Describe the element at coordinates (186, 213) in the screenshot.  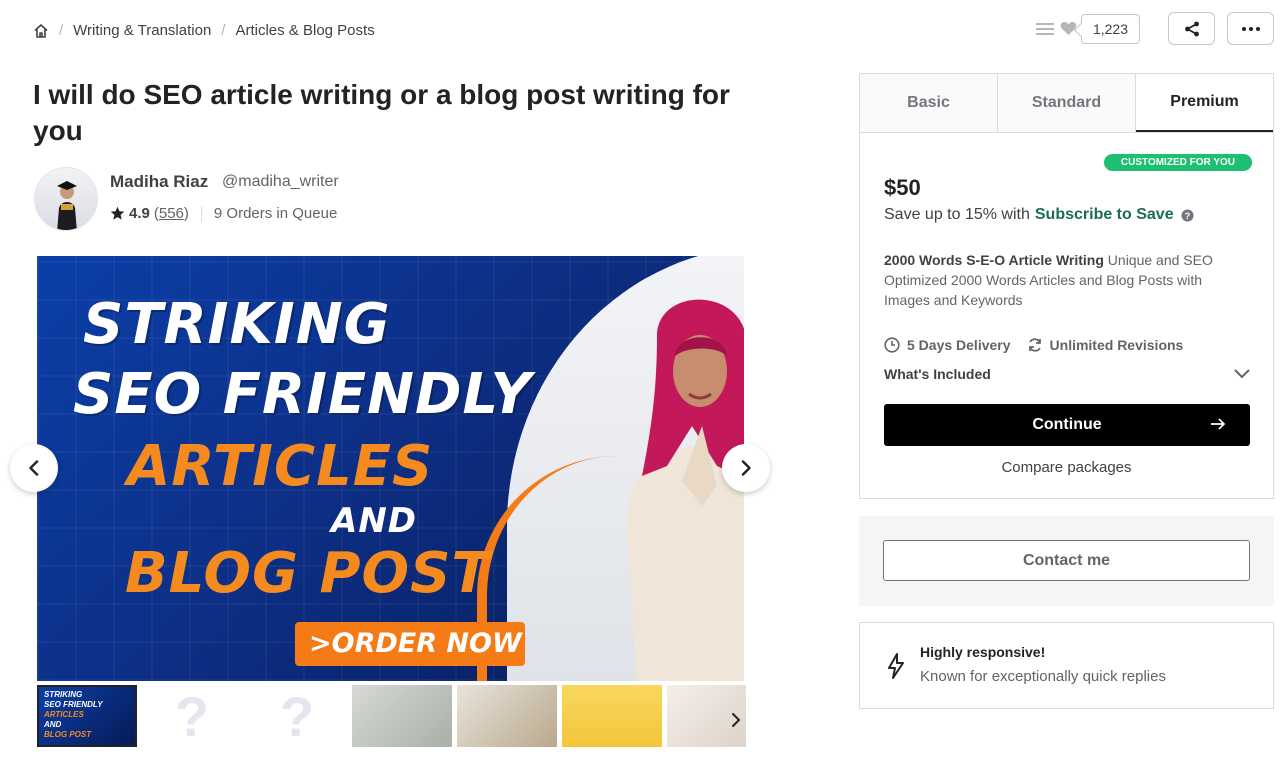
I see `rating-close-paren: )` at that location.